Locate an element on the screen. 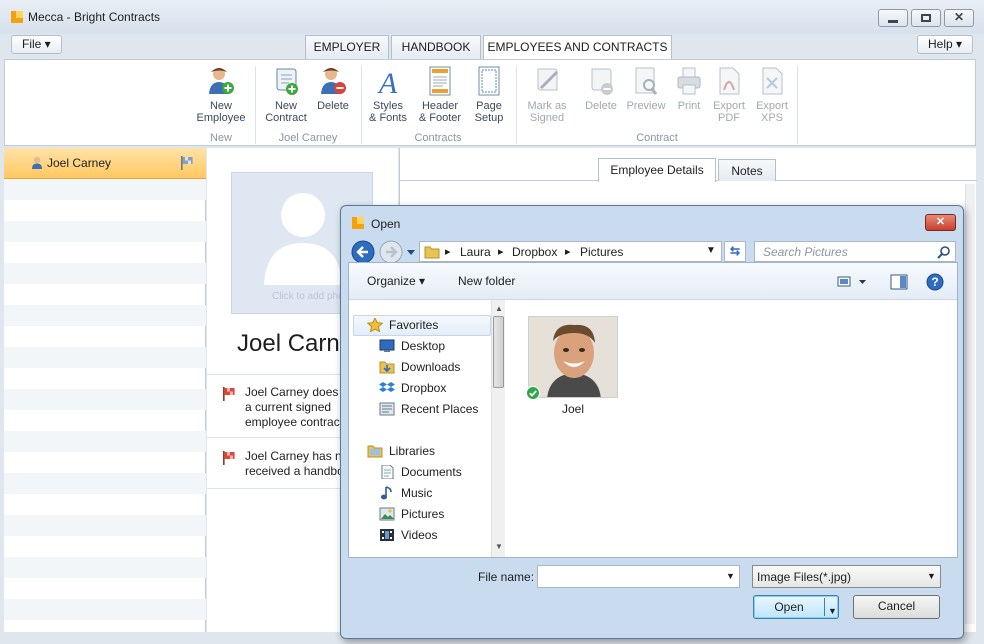  pictures-icon is located at coordinates (387, 514).